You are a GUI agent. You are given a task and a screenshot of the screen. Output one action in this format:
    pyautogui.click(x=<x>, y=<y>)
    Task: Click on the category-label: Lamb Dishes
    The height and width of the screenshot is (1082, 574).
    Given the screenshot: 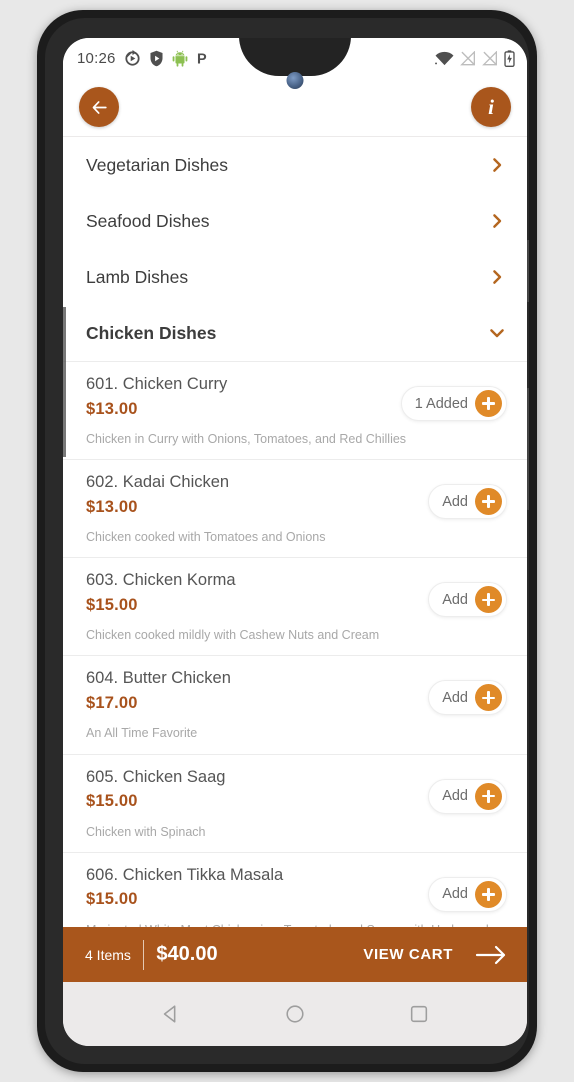 What is the action you would take?
    pyautogui.click(x=137, y=276)
    